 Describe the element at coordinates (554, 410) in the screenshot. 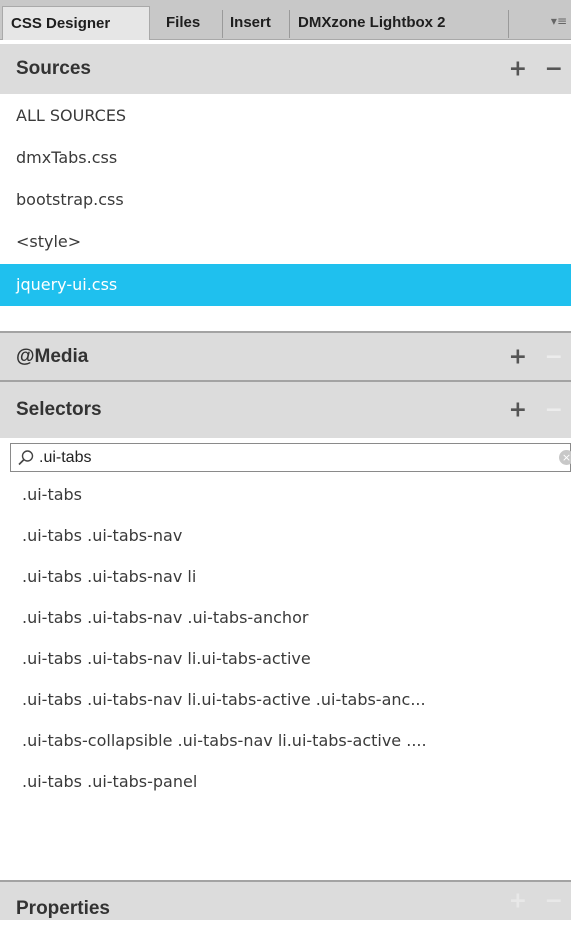

I see `remove-selector-icon: −` at that location.